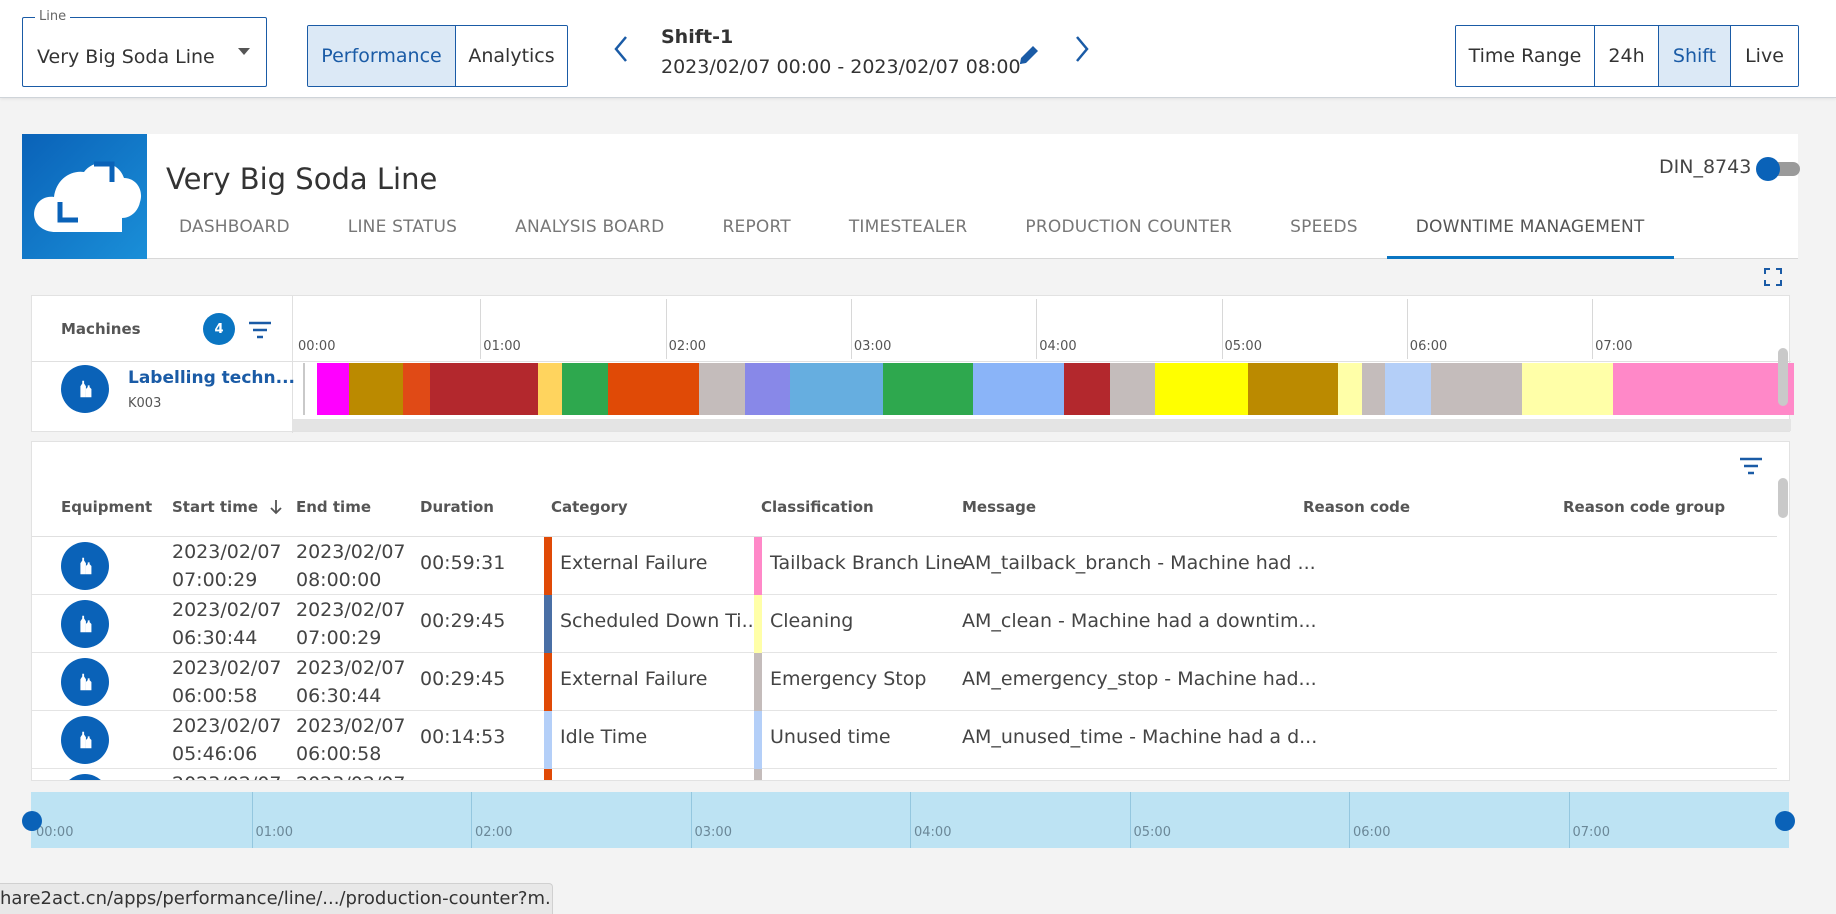 This screenshot has width=1836, height=914. What do you see at coordinates (1428, 346) in the screenshot?
I see `gantt-hour-label: 06:00` at bounding box center [1428, 346].